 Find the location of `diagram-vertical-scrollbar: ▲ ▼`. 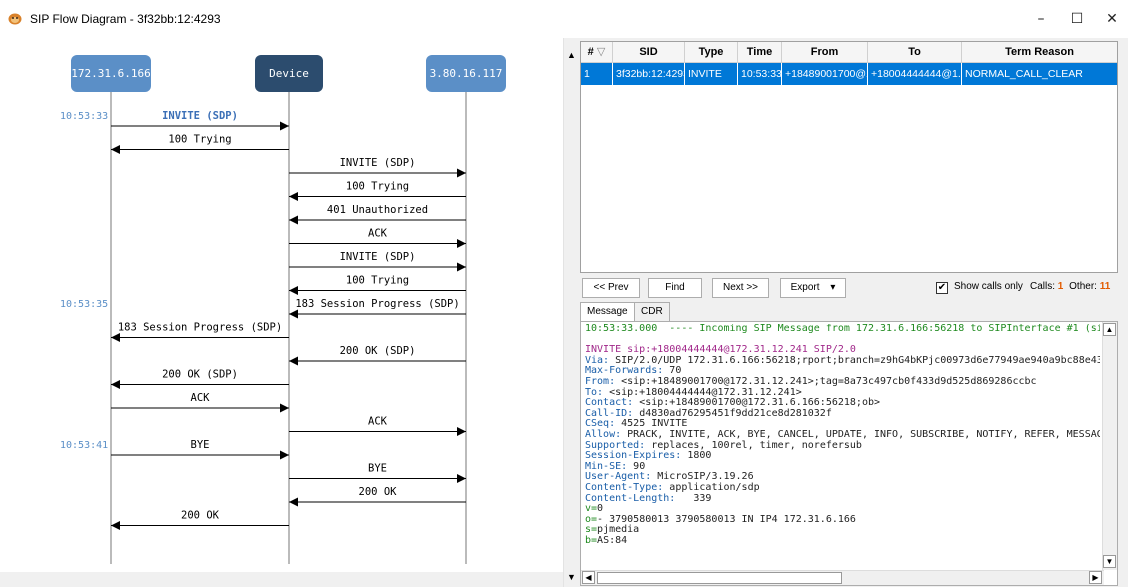

diagram-vertical-scrollbar: ▲ ▼ is located at coordinates (570, 312).